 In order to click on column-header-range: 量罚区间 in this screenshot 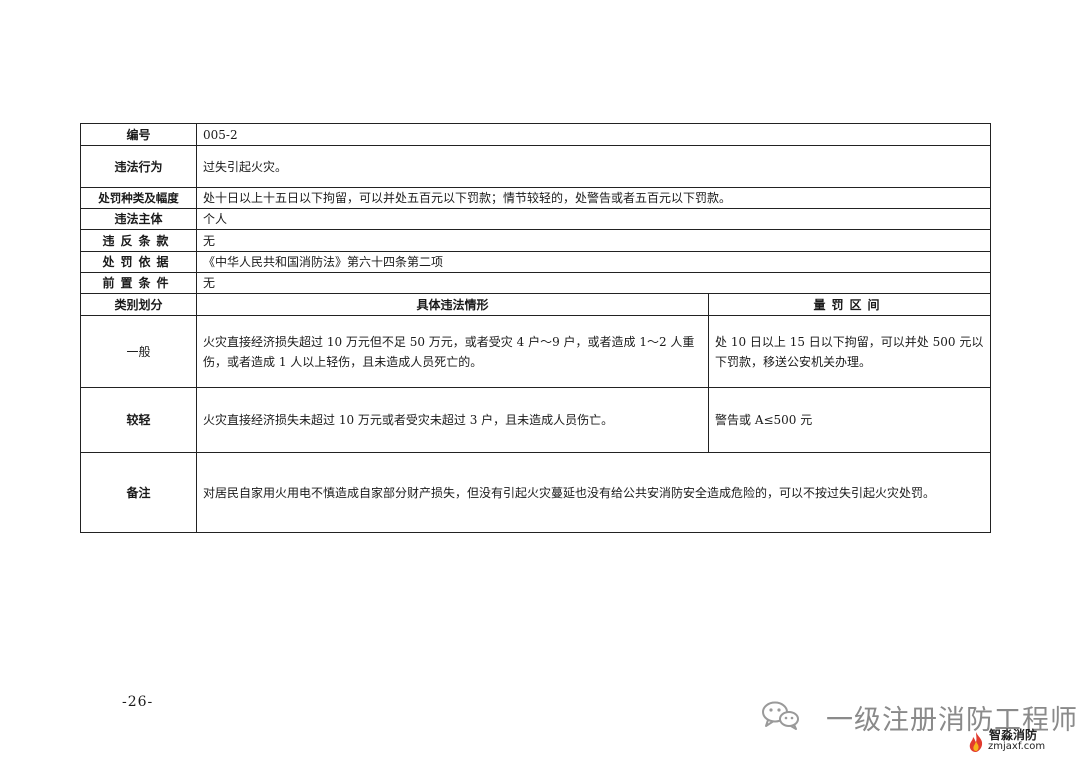, I will do `click(849, 304)`.